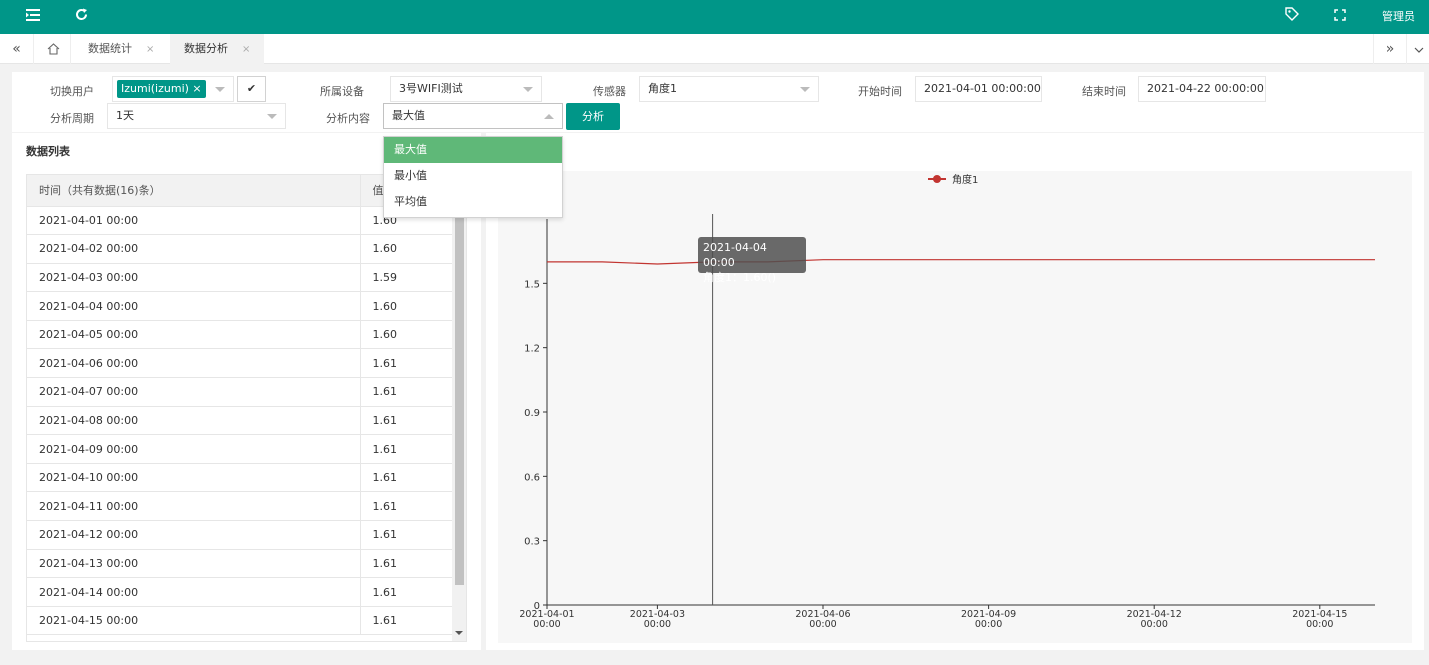 The width and height of the screenshot is (1429, 665). What do you see at coordinates (161, 89) in the screenshot?
I see `user-tag: Izumi(izumi) ×` at bounding box center [161, 89].